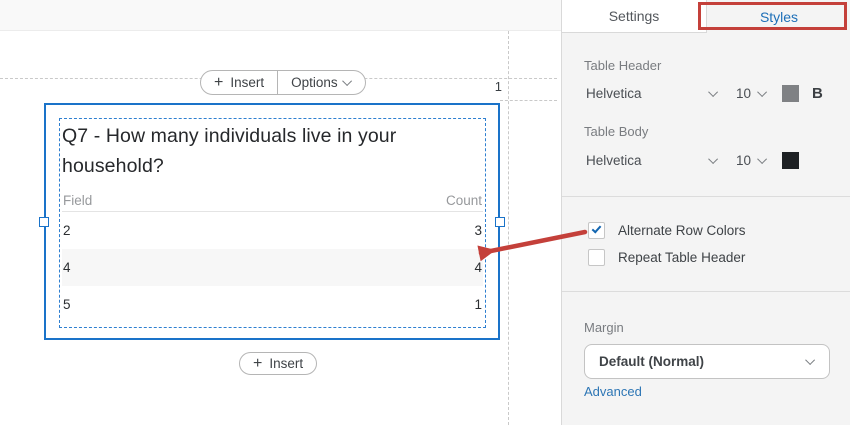  I want to click on tab-settings: Settings, so click(634, 16).